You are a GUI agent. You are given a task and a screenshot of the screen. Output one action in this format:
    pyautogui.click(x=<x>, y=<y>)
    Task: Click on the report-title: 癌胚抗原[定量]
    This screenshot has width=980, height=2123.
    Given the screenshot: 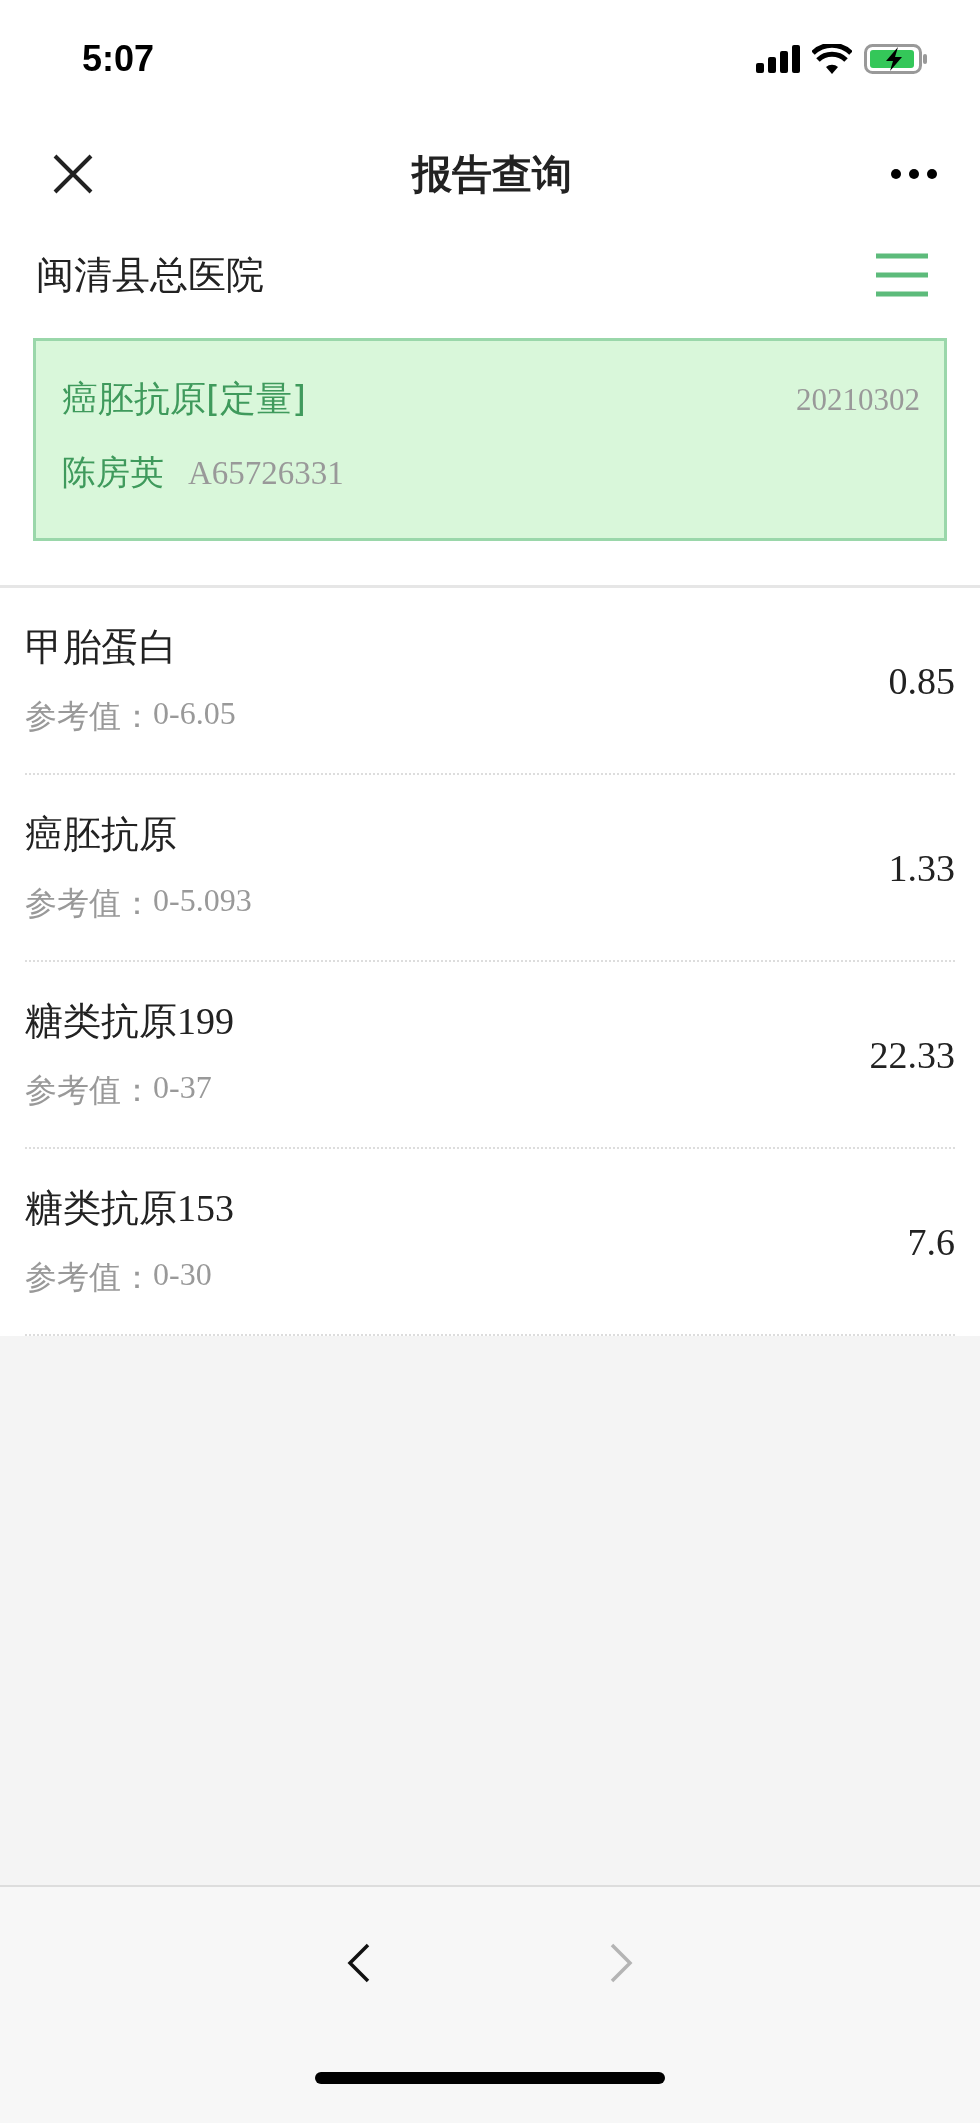 What is the action you would take?
    pyautogui.click(x=184, y=399)
    